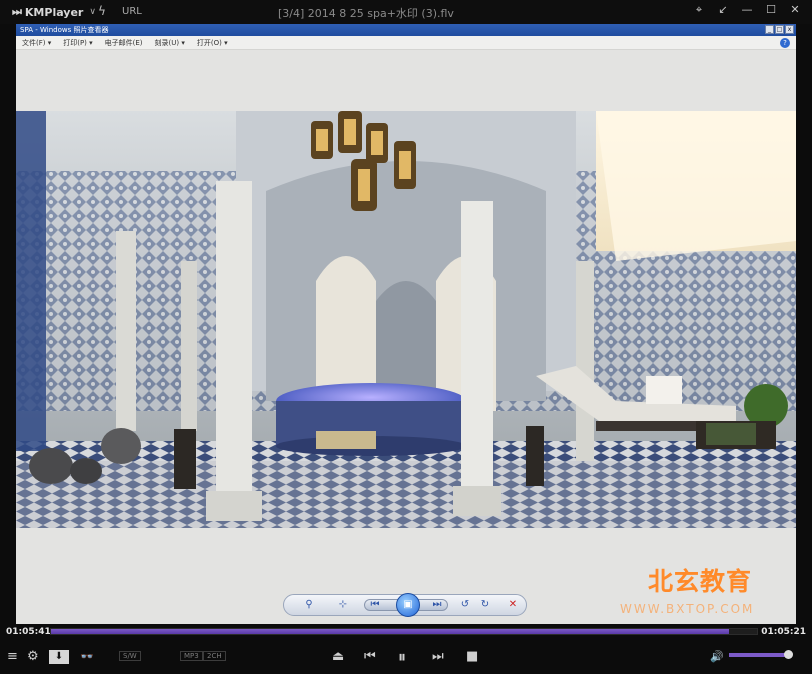 Image resolution: width=812 pixels, height=674 pixels. I want to click on kmplayer-menu-button: ⏭ KMPlayer ∨, so click(54, 12).